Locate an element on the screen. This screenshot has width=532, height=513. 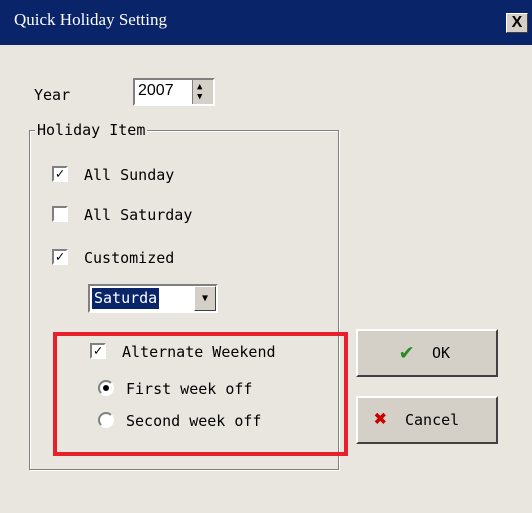
highlight-box is located at coordinates (200, 394).